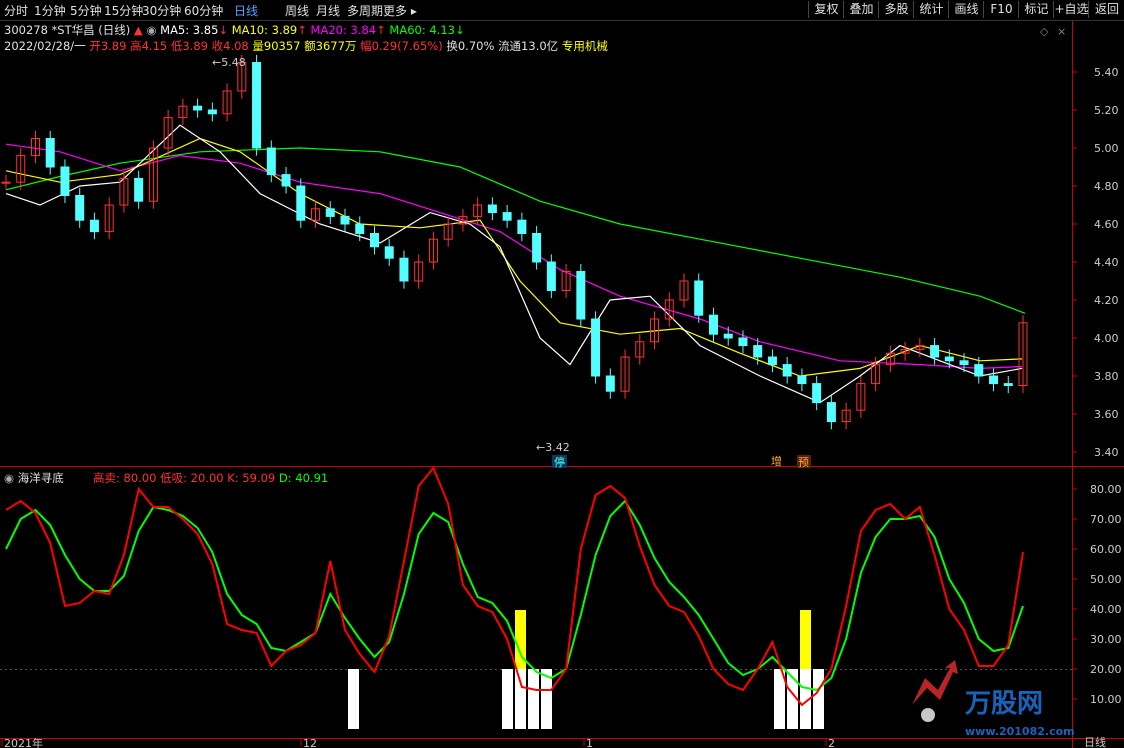 The image size is (1124, 748). Describe the element at coordinates (553, 447) in the screenshot. I see `low-price-label: ←3.42` at that location.